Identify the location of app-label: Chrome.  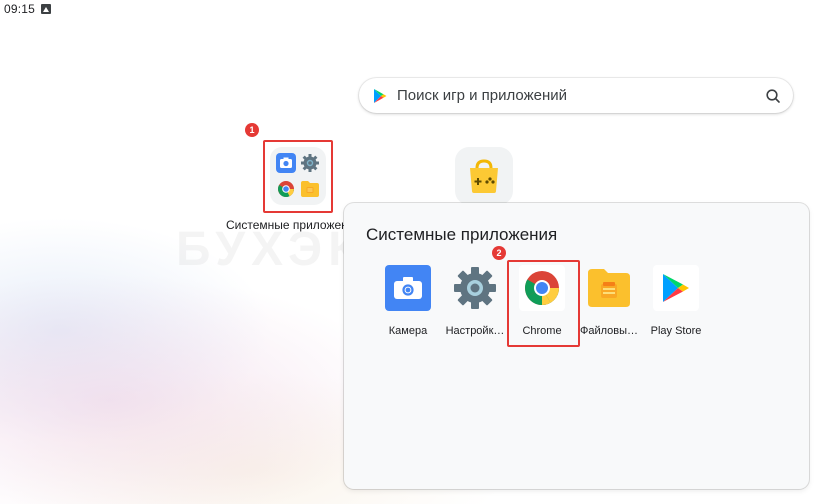
(542, 331).